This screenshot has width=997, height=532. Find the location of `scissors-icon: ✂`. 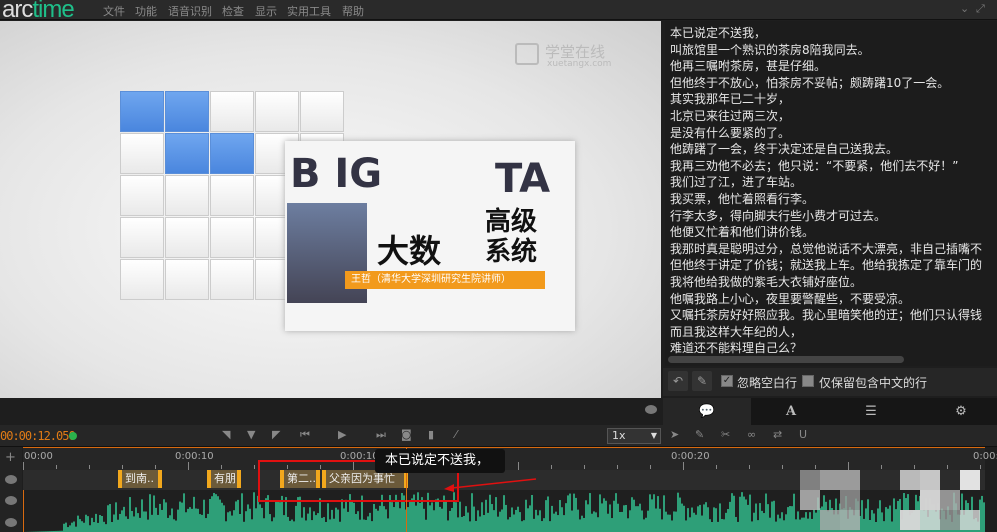

scissors-icon: ✂ is located at coordinates (725, 434).